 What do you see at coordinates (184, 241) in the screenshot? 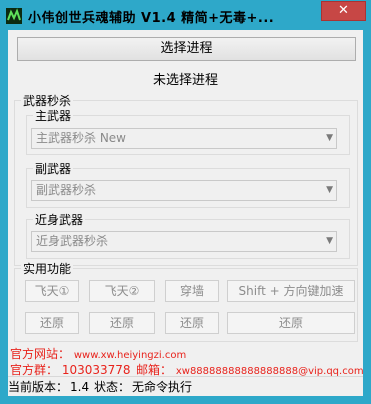
I see `melee-weapon-select: 近身武器秒杀 ▼` at bounding box center [184, 241].